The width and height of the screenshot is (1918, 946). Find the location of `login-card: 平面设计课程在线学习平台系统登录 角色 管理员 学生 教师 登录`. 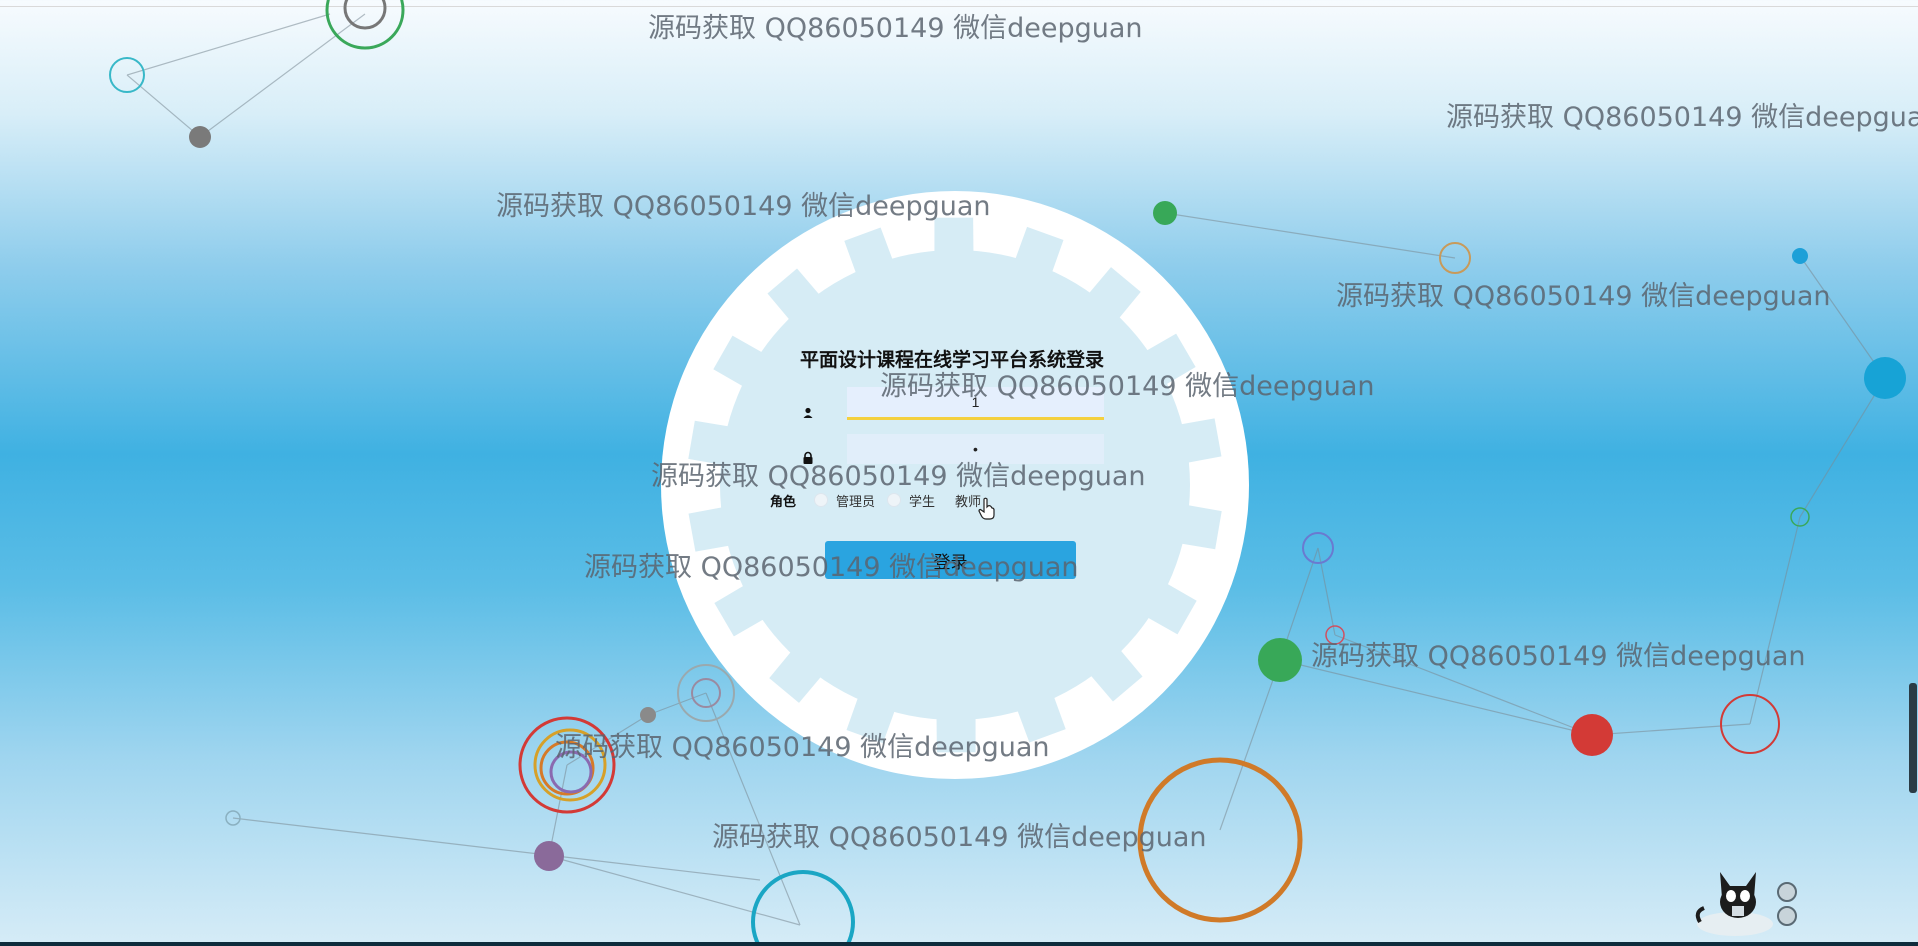

login-card: 平面设计课程在线学习平台系统登录 角色 管理员 学生 教师 登录 is located at coordinates (960, 465).